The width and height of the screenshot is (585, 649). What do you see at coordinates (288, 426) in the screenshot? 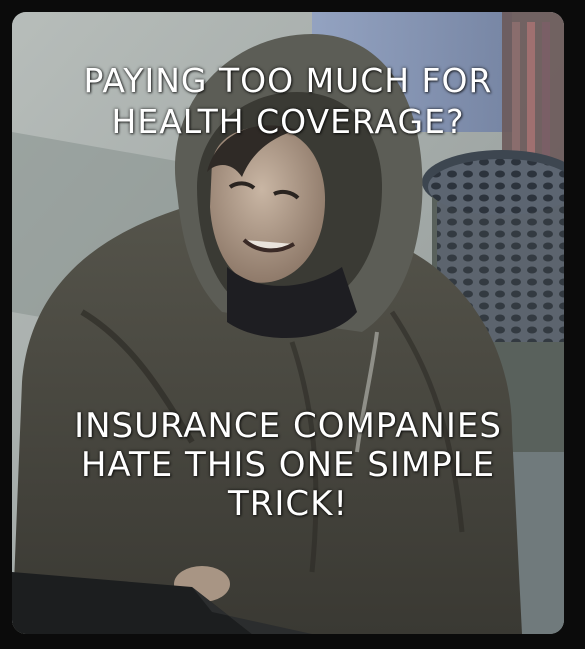
I see `bottom-caption-line: INSURANCE COMPANIES` at bounding box center [288, 426].